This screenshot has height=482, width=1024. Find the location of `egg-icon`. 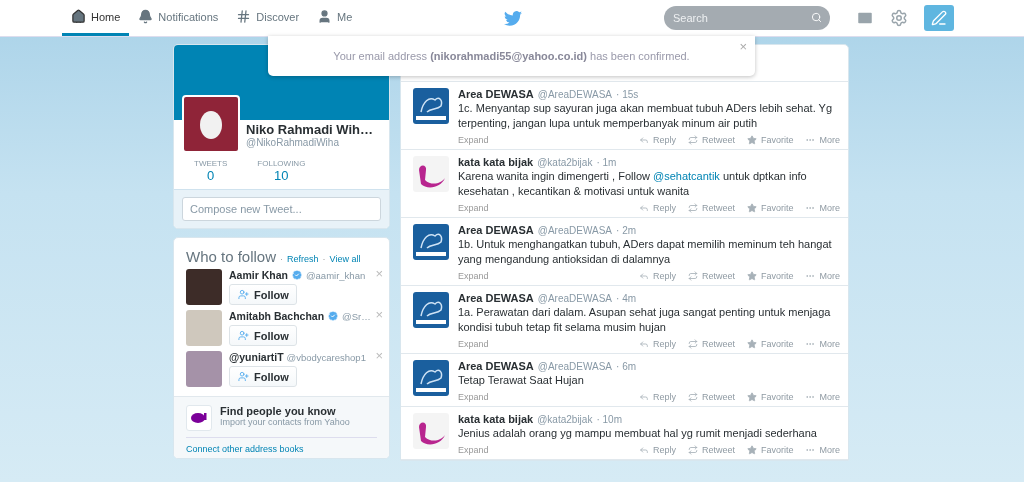

egg-icon is located at coordinates (211, 124).